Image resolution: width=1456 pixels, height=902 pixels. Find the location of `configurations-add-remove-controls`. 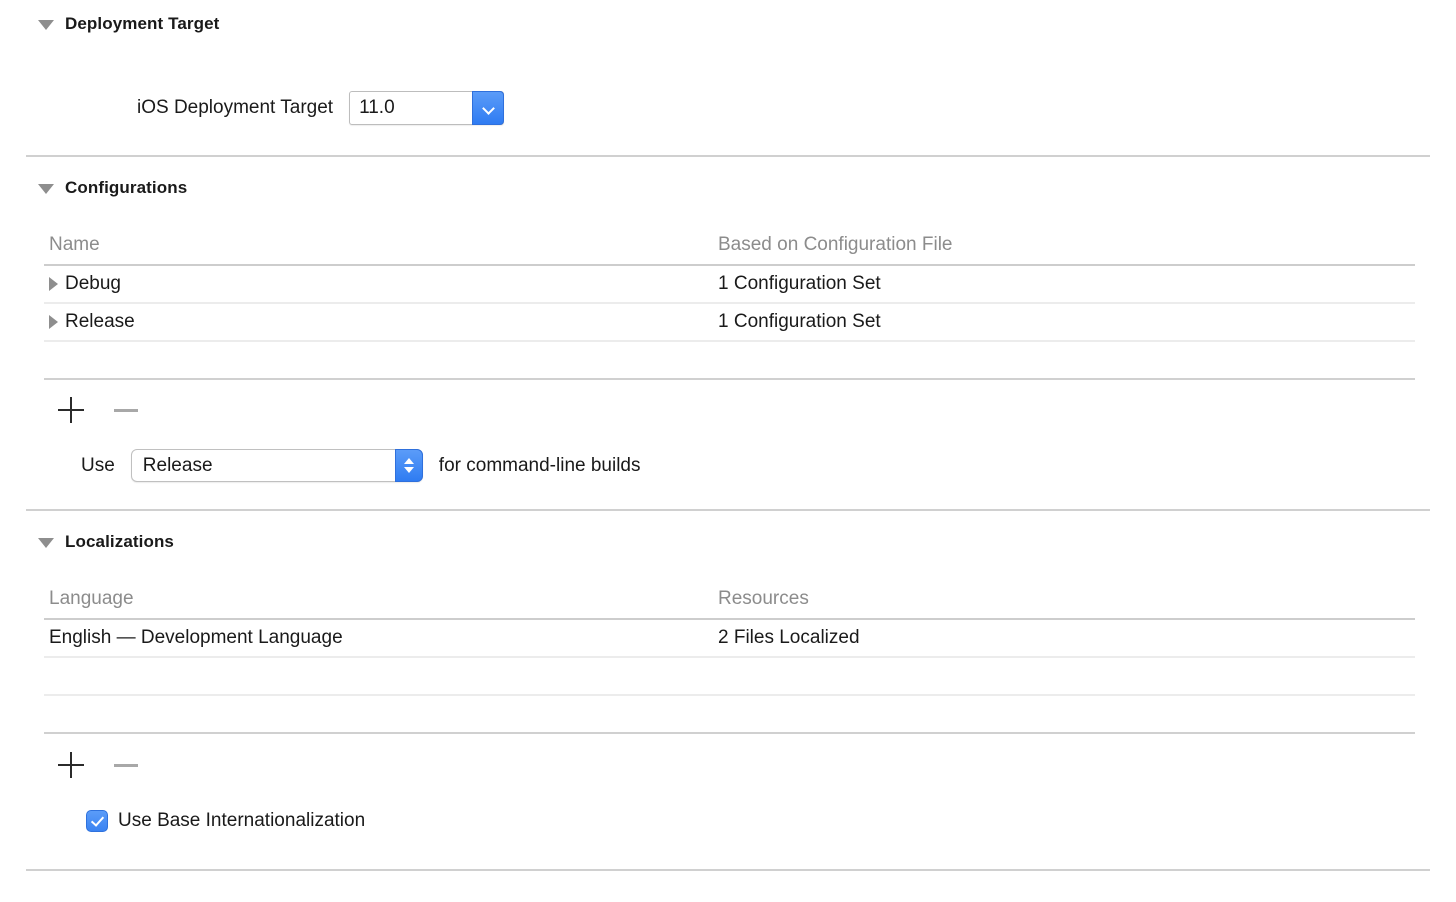

configurations-add-remove-controls is located at coordinates (98, 410).